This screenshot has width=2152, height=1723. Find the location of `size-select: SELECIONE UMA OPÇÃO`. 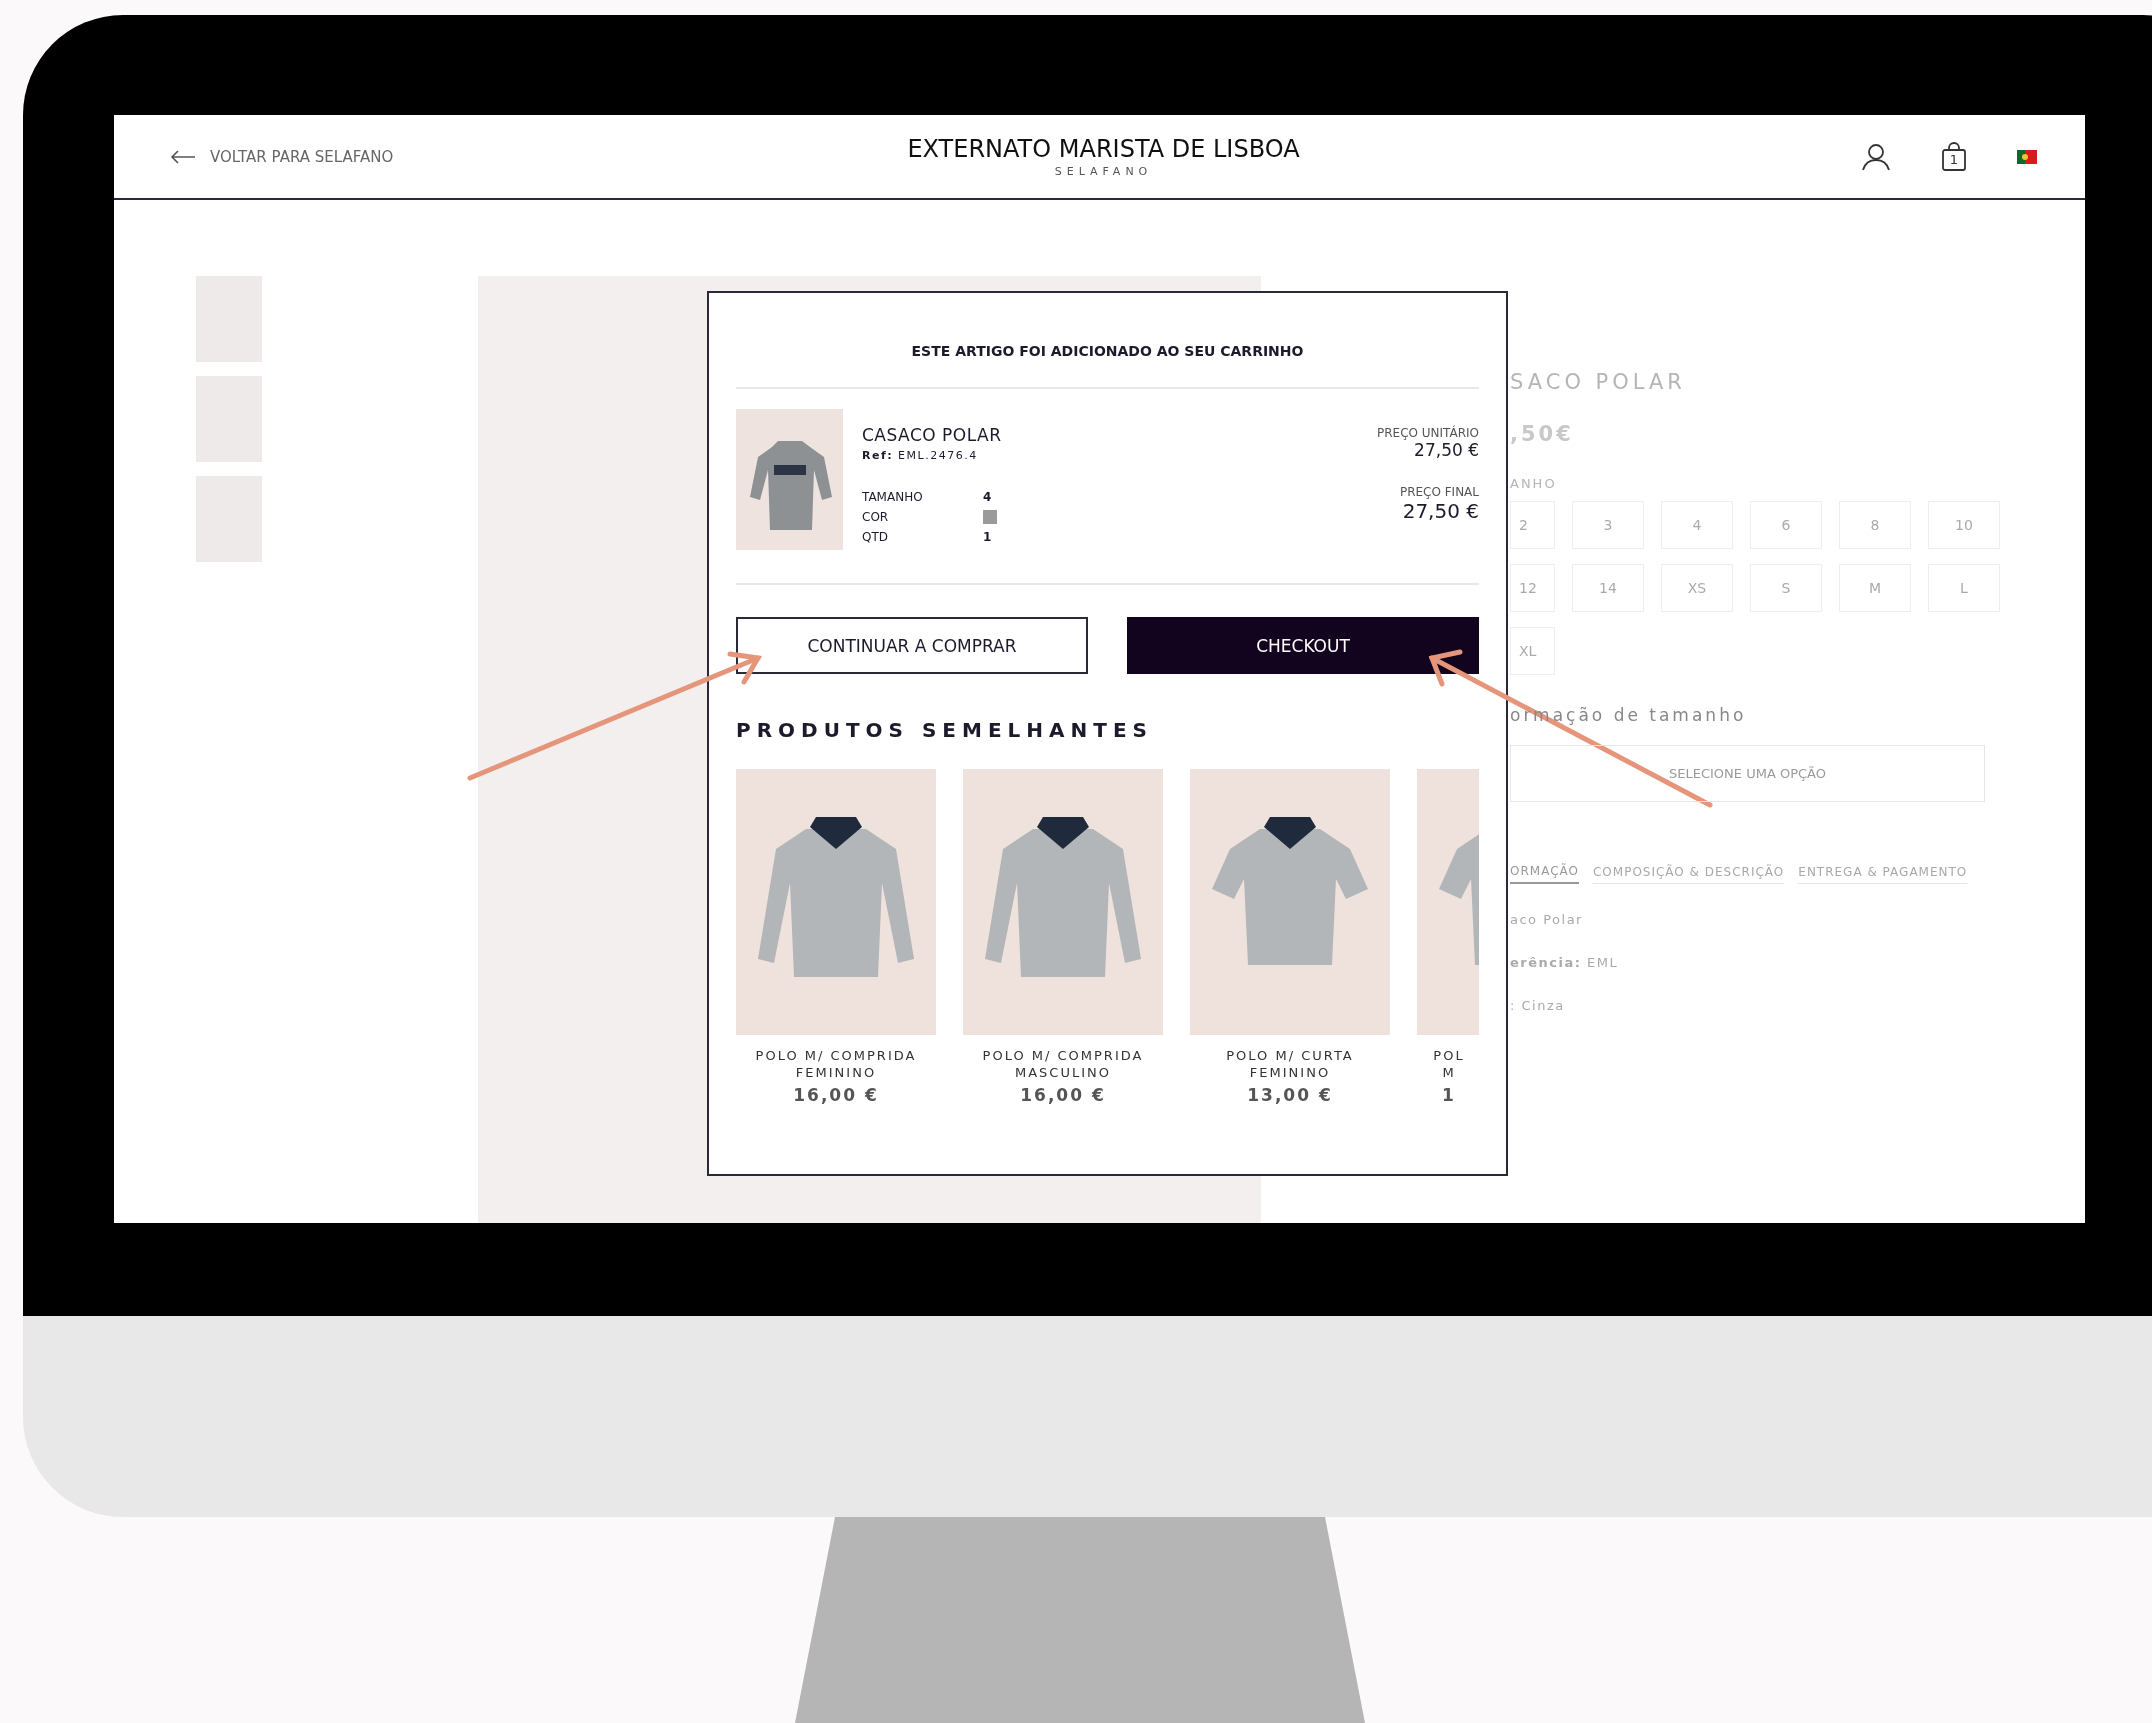

size-select: SELECIONE UMA OPÇÃO is located at coordinates (1747, 773).